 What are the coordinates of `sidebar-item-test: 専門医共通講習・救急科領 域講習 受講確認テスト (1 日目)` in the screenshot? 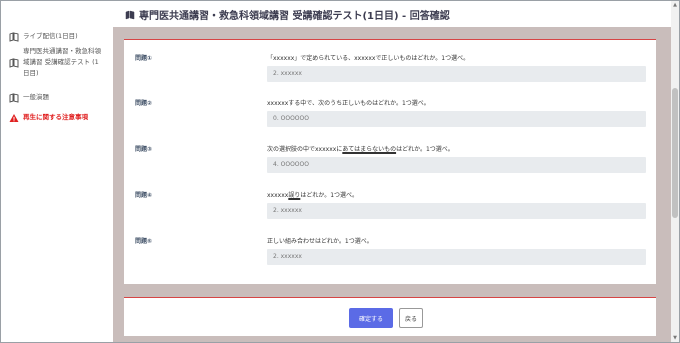 It's located at (55, 62).